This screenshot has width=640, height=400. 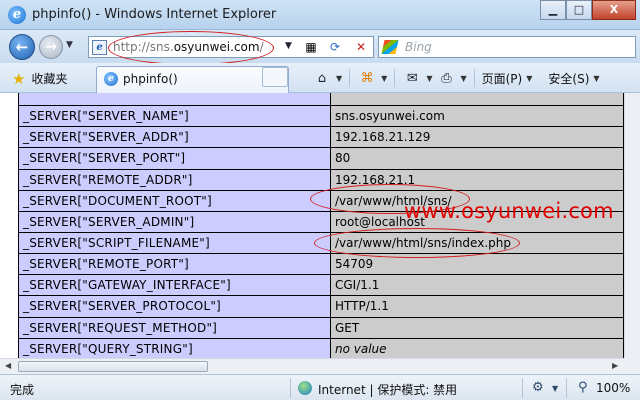 I want to click on zoom-level: 100%, so click(x=613, y=388).